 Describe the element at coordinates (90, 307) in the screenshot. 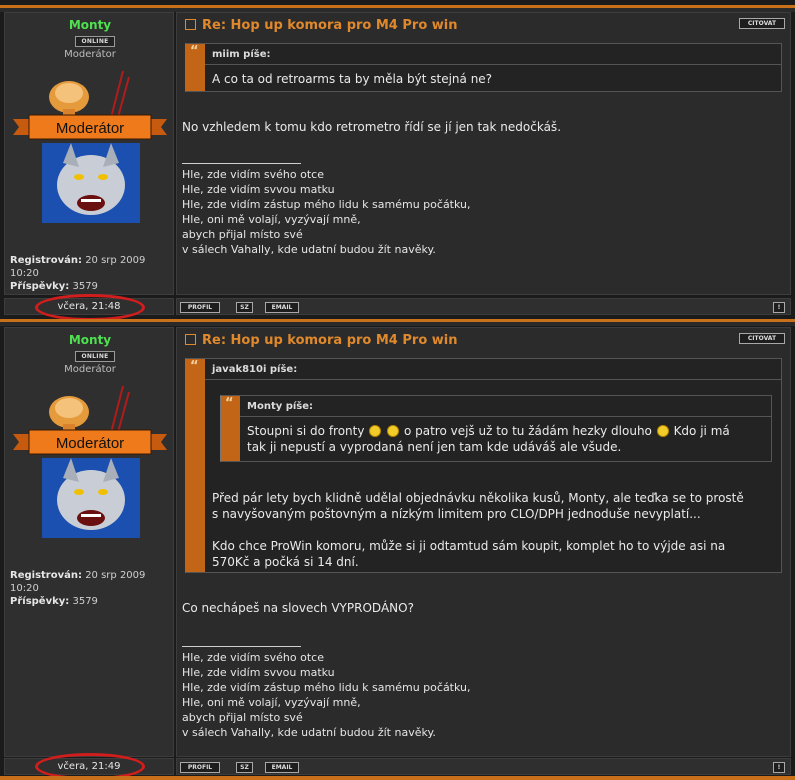

I see `highlight-oval` at that location.